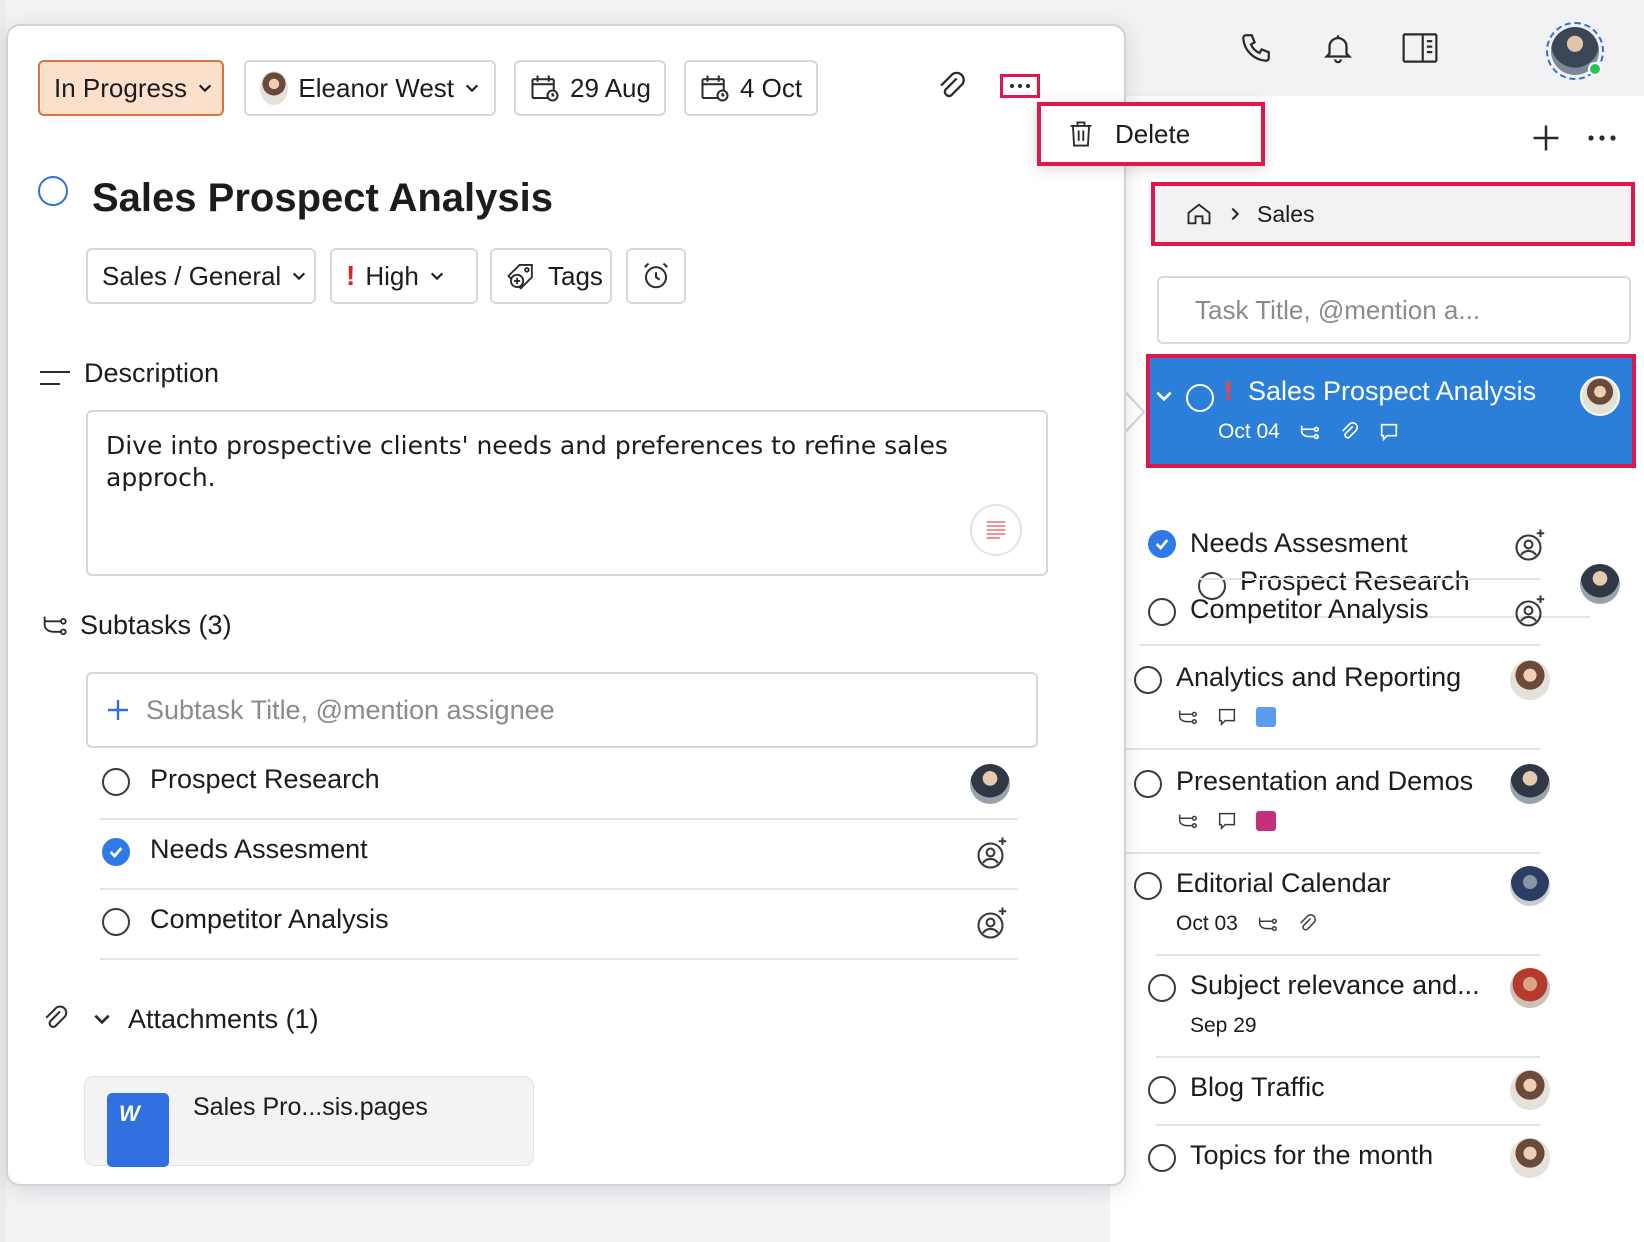  What do you see at coordinates (1602, 138) in the screenshot?
I see `list-more-button` at bounding box center [1602, 138].